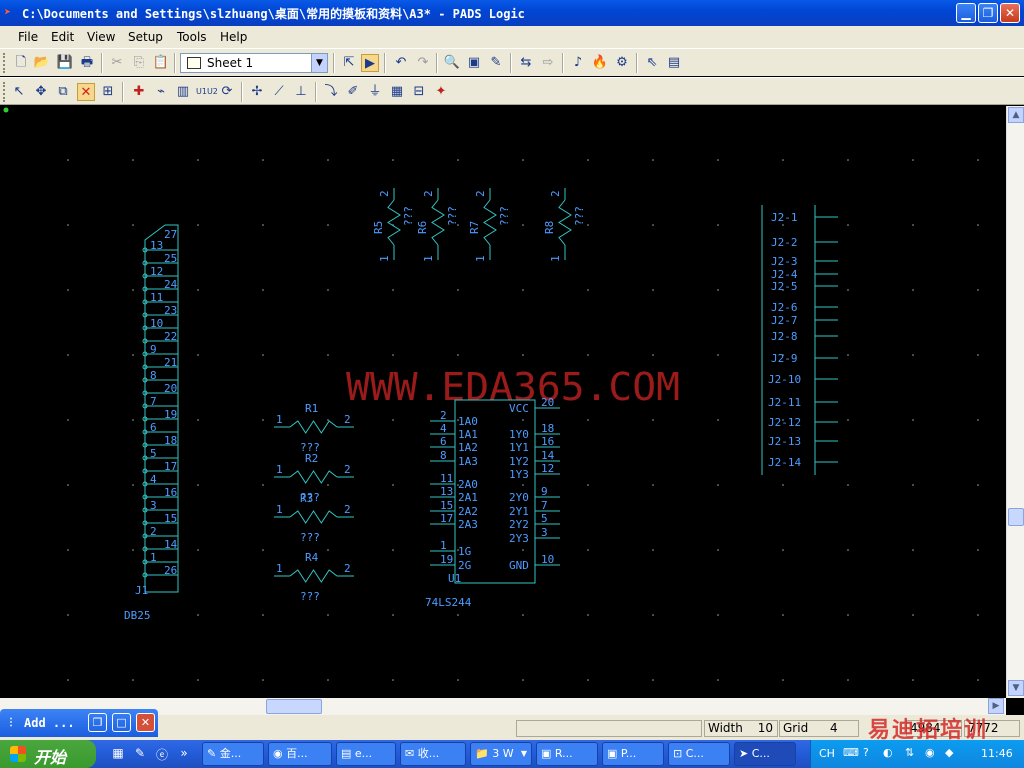  What do you see at coordinates (423, 63) in the screenshot?
I see `redo-icon: ↷` at bounding box center [423, 63].